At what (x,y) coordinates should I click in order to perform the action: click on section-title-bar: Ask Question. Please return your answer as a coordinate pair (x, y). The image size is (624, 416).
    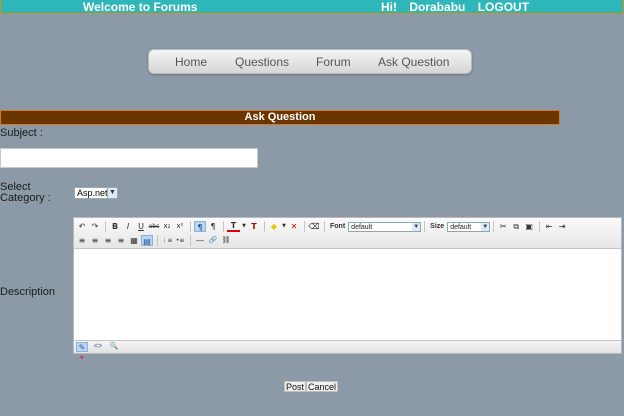
    Looking at the image, I should click on (280, 117).